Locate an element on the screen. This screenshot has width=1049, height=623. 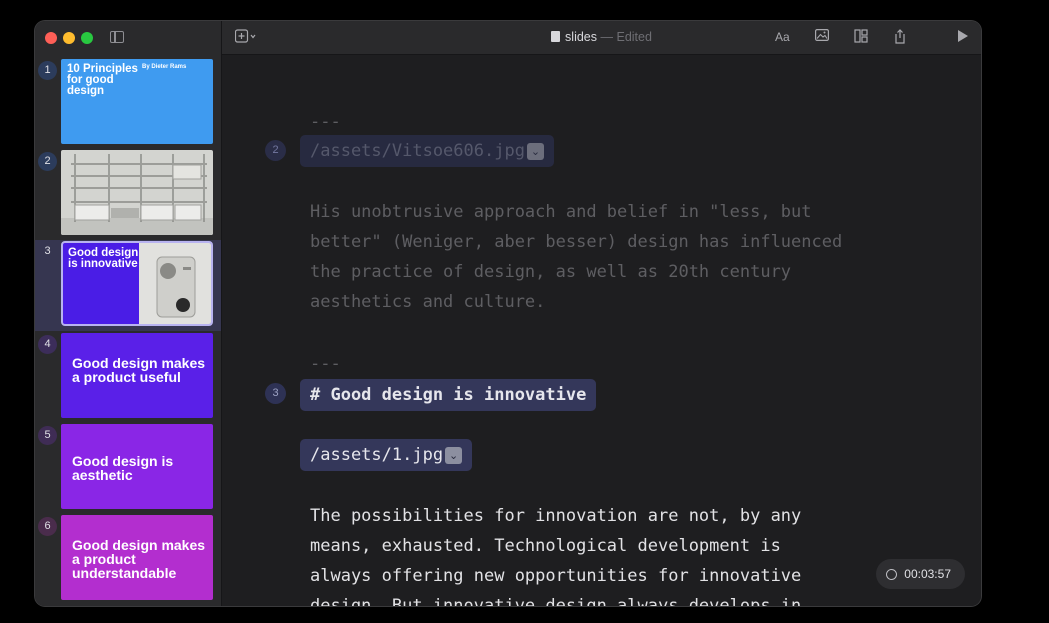
close-window-button is located at coordinates (51, 38).